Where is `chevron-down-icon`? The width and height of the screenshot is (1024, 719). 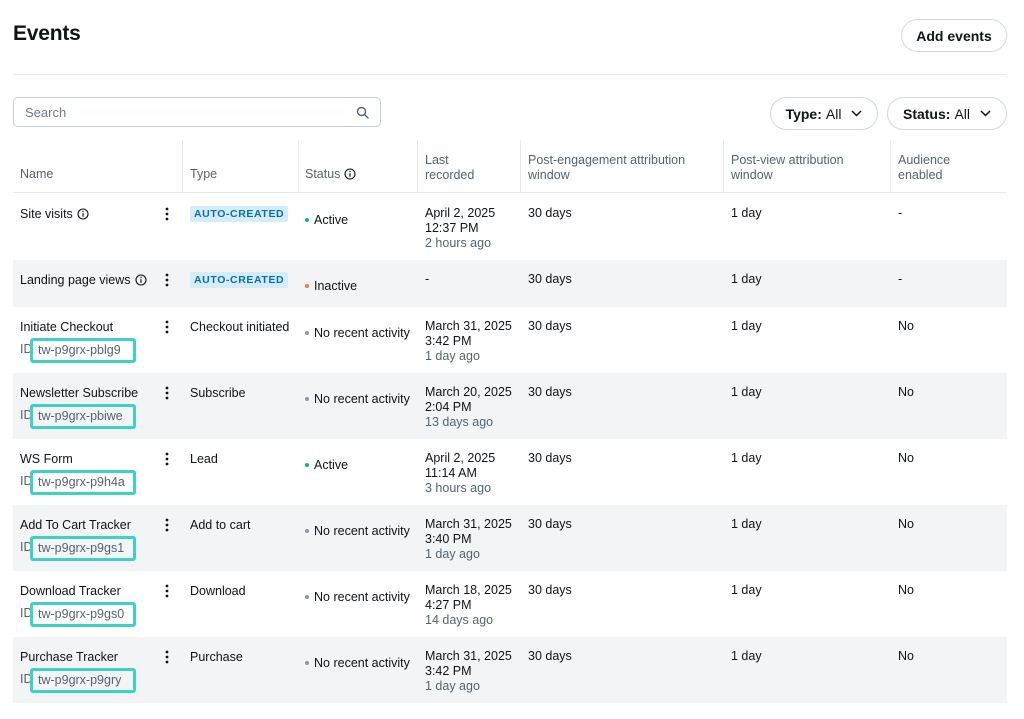
chevron-down-icon is located at coordinates (985, 113).